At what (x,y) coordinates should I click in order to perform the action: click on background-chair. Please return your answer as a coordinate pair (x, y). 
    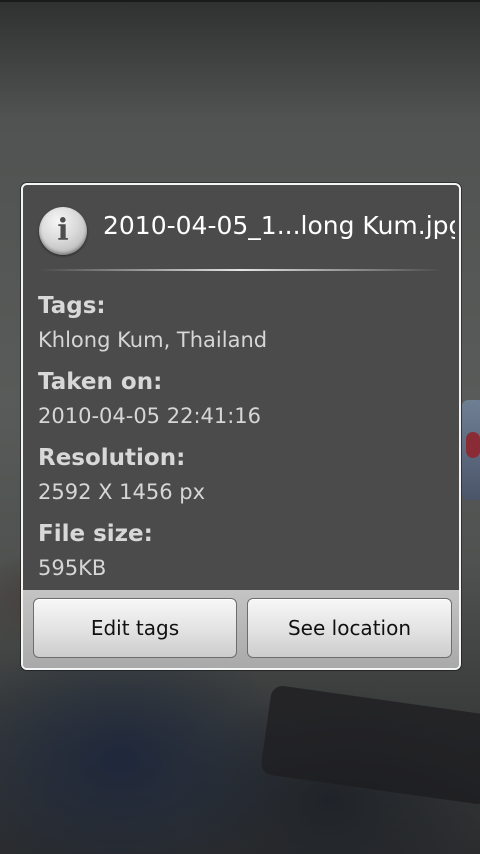
    Looking at the image, I should click on (369, 745).